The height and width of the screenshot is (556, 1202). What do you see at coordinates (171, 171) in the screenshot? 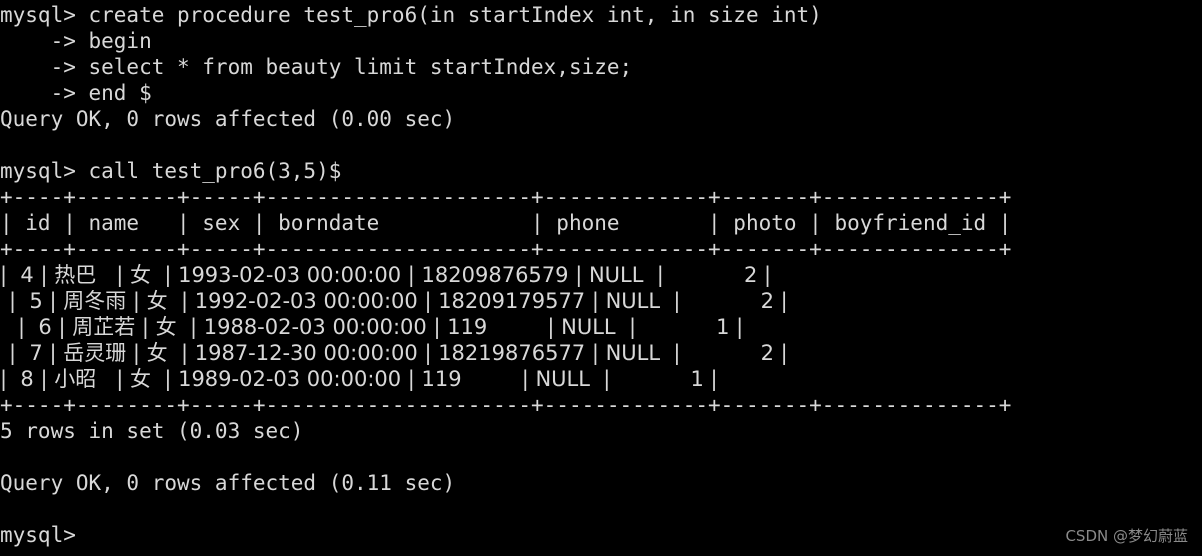
I see `terminal-line: mysql> call test_pro6(3,5)$` at bounding box center [171, 171].